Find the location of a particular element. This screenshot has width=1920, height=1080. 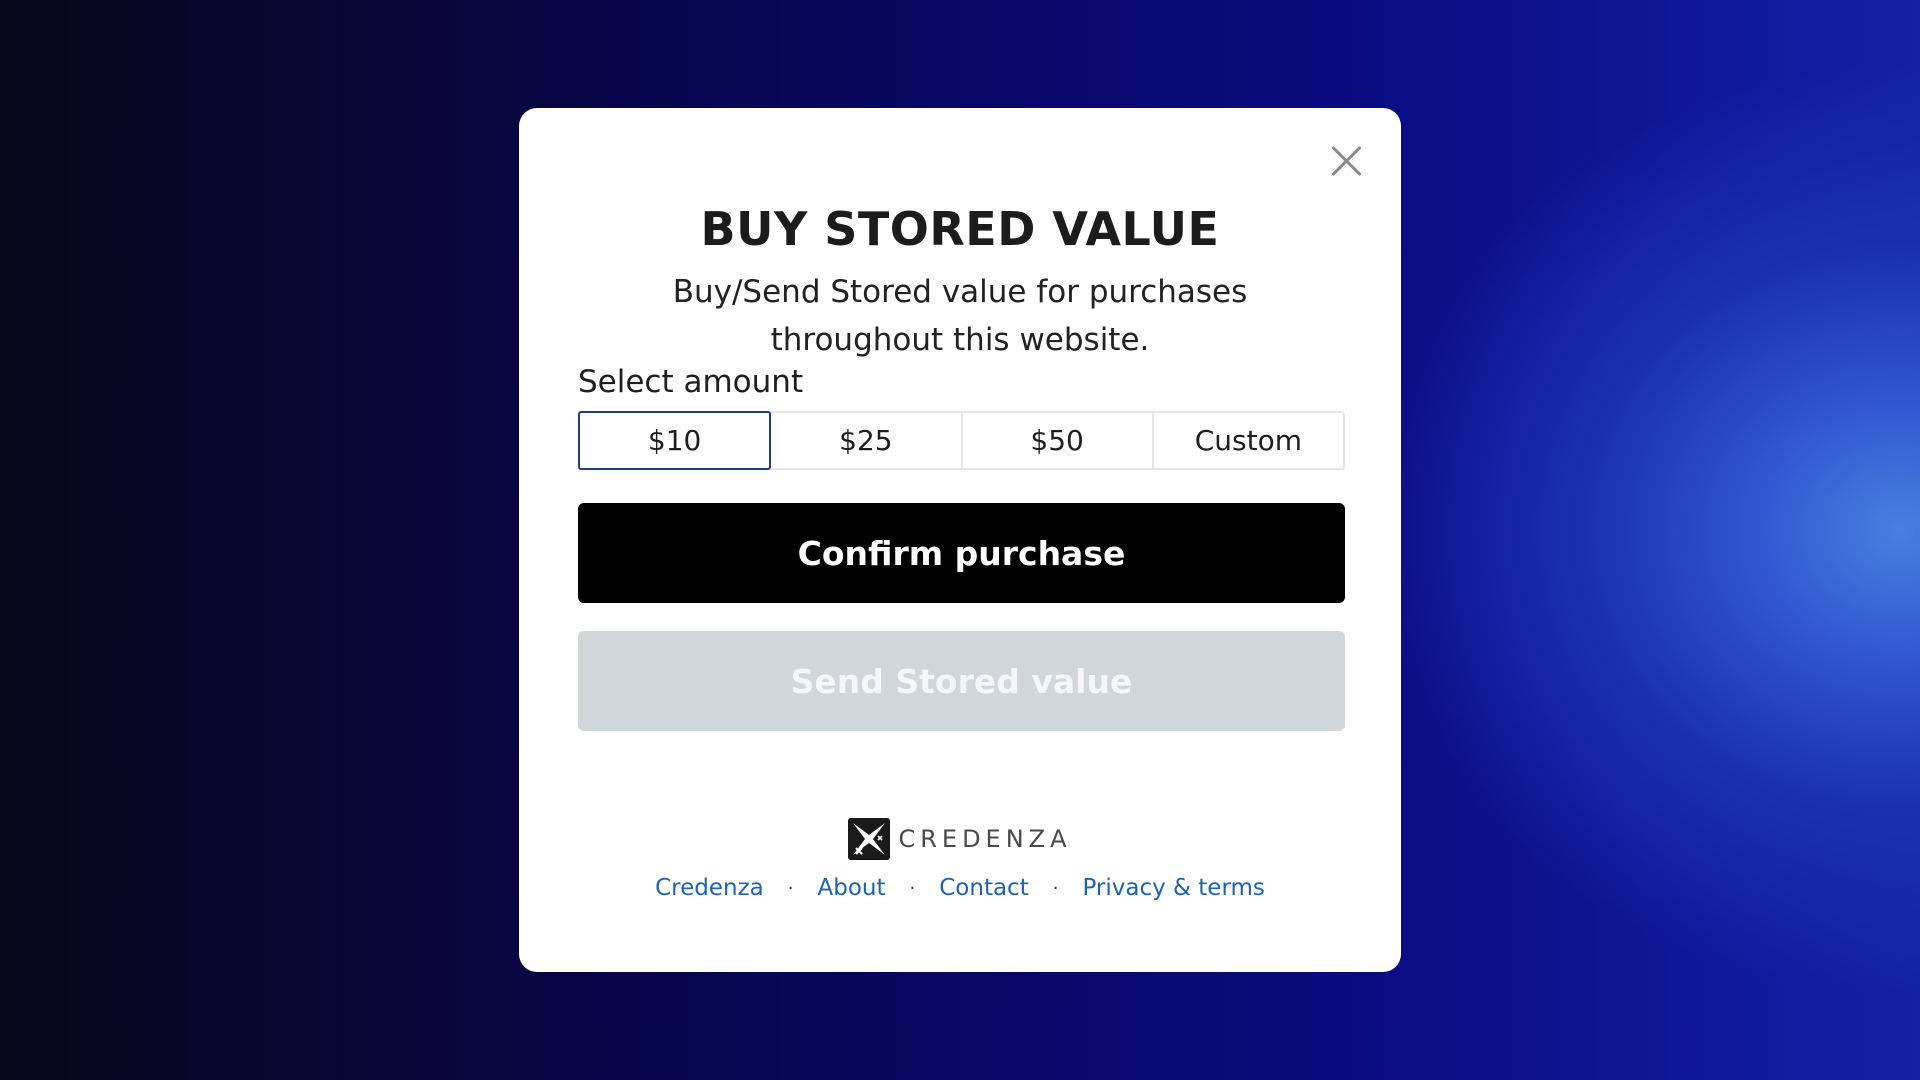

brand-name: CREDENZA is located at coordinates (985, 839).